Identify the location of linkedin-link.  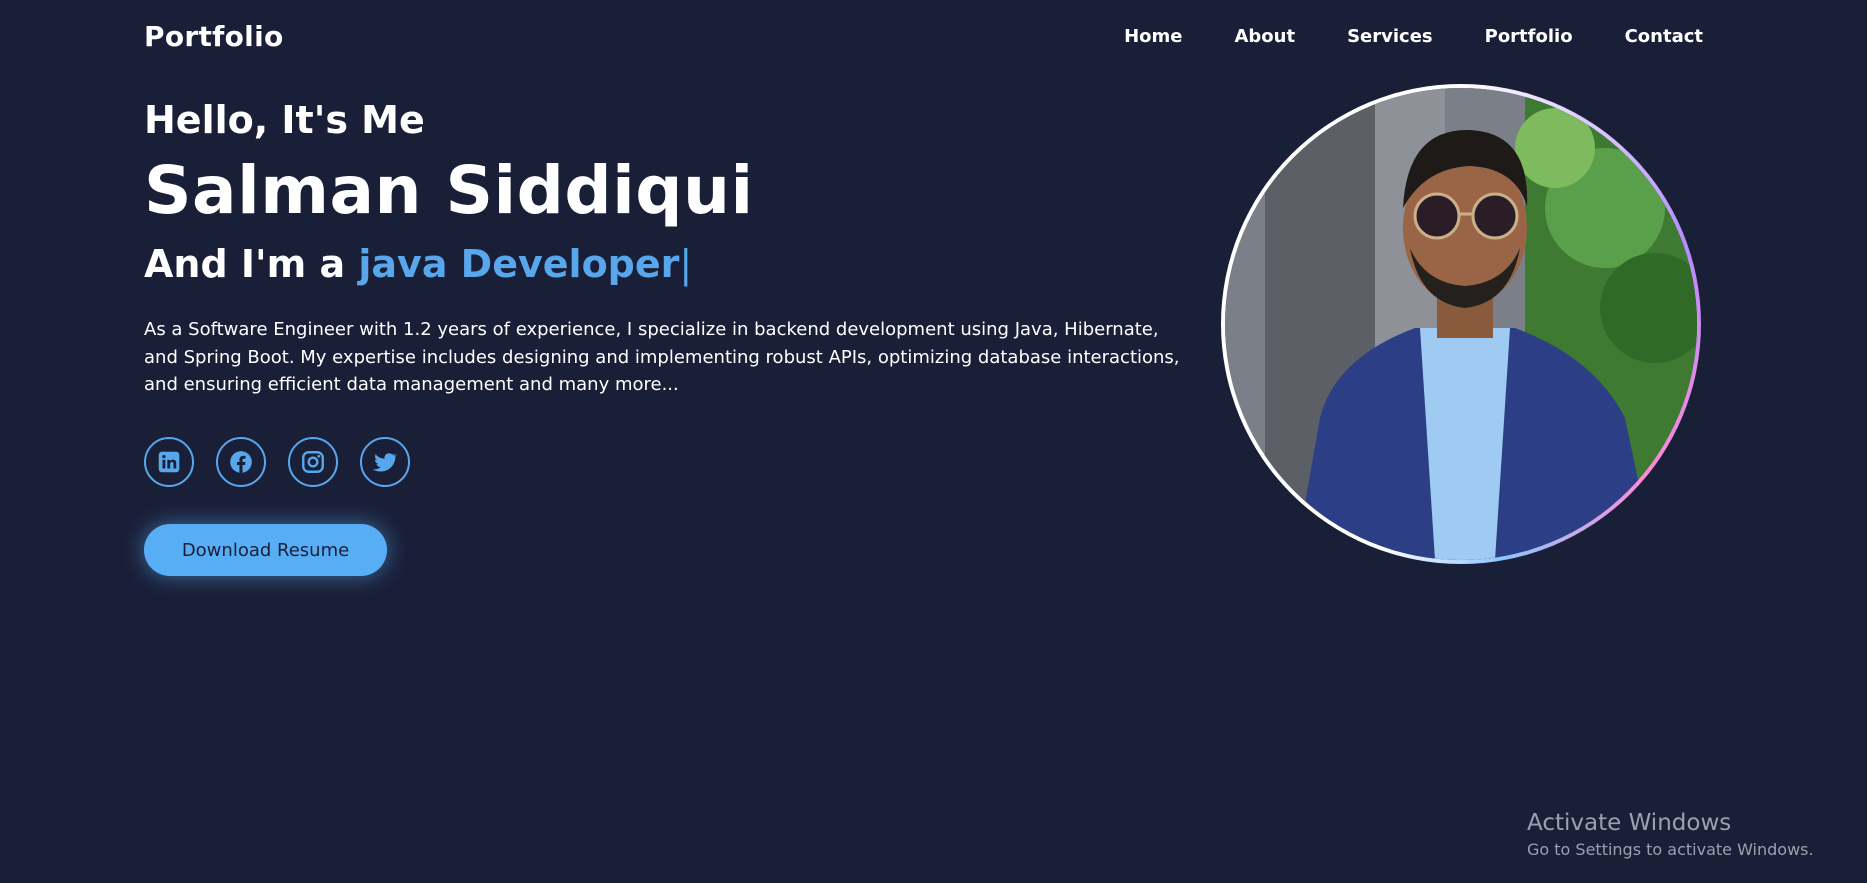
(169, 462).